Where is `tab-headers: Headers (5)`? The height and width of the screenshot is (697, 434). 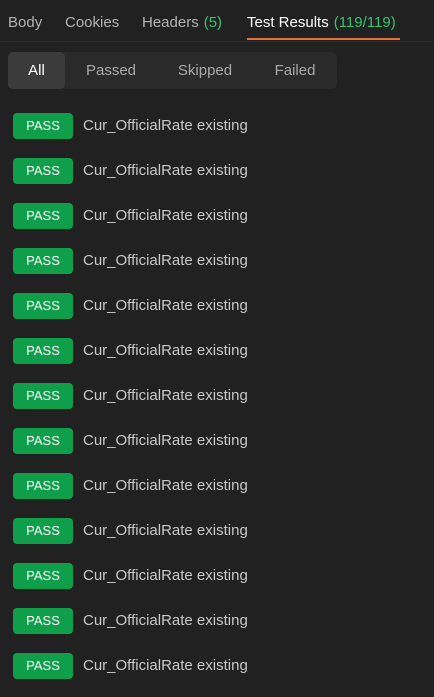
tab-headers: Headers (5) is located at coordinates (182, 23).